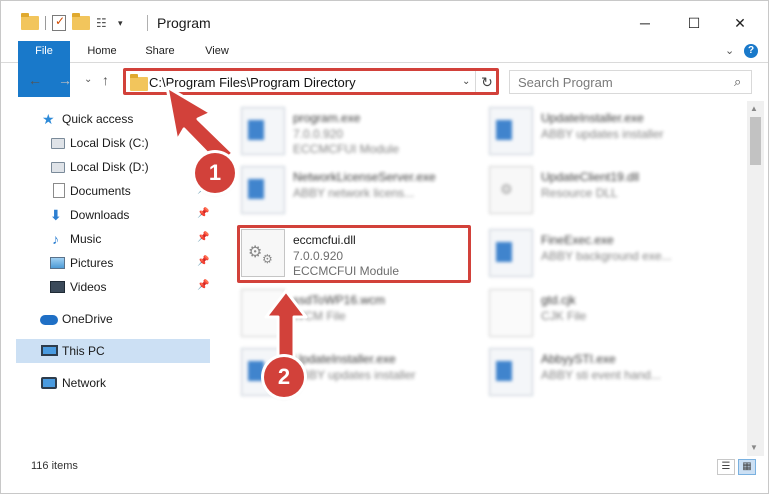 The width and height of the screenshot is (769, 494). I want to click on title-bar: ☷ ▾ Program ─ ☐ ✕, so click(384, 21).